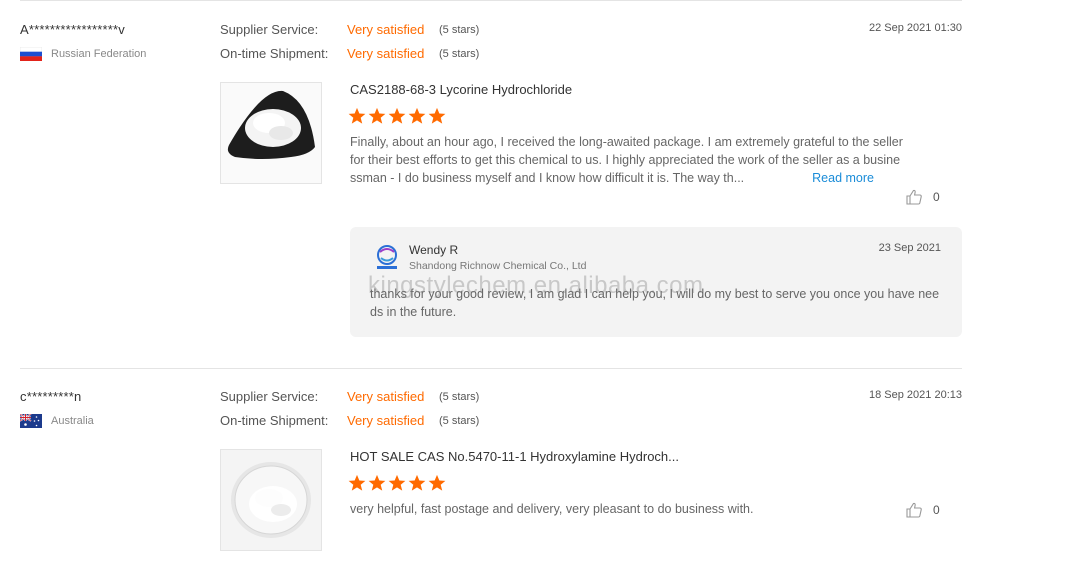  What do you see at coordinates (843, 178) in the screenshot?
I see `read-more-link: Read more` at bounding box center [843, 178].